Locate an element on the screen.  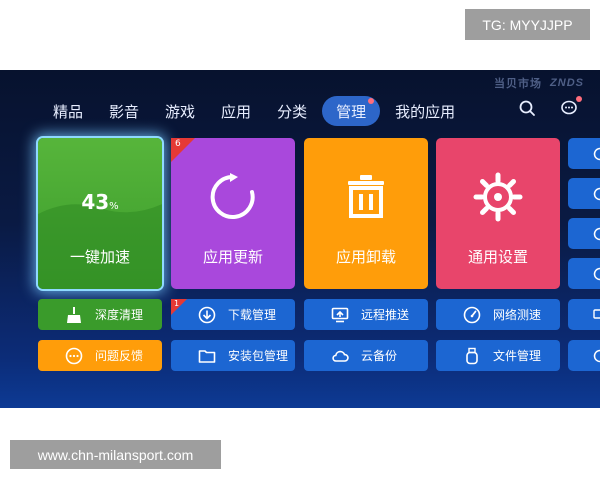
download-badge-count: 1 is located at coordinates (177, 303).